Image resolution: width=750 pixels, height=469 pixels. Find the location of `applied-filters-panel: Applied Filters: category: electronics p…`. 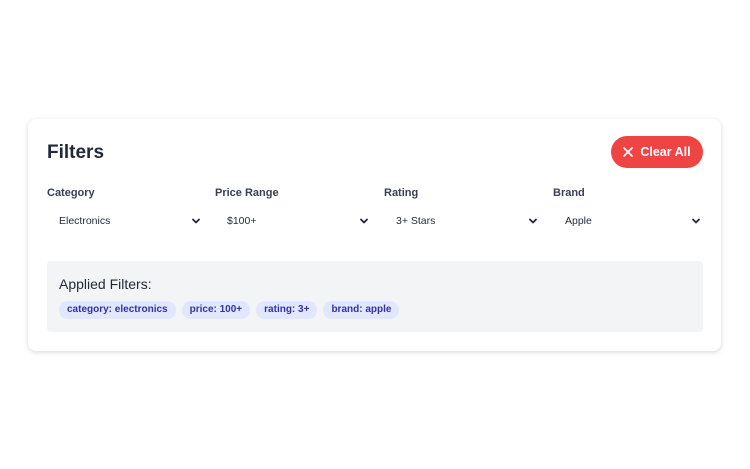

applied-filters-panel: Applied Filters: category: electronics p… is located at coordinates (375, 296).